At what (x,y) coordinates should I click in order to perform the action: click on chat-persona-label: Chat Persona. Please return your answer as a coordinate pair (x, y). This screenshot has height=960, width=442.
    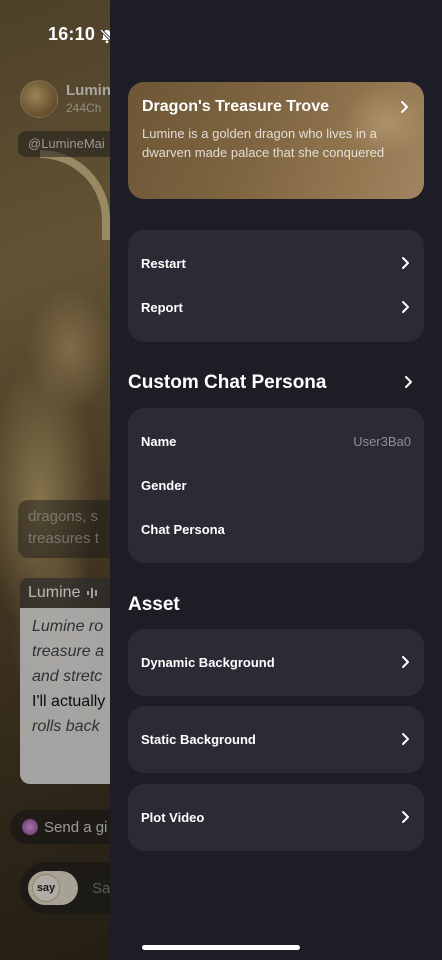
    Looking at the image, I should click on (183, 529).